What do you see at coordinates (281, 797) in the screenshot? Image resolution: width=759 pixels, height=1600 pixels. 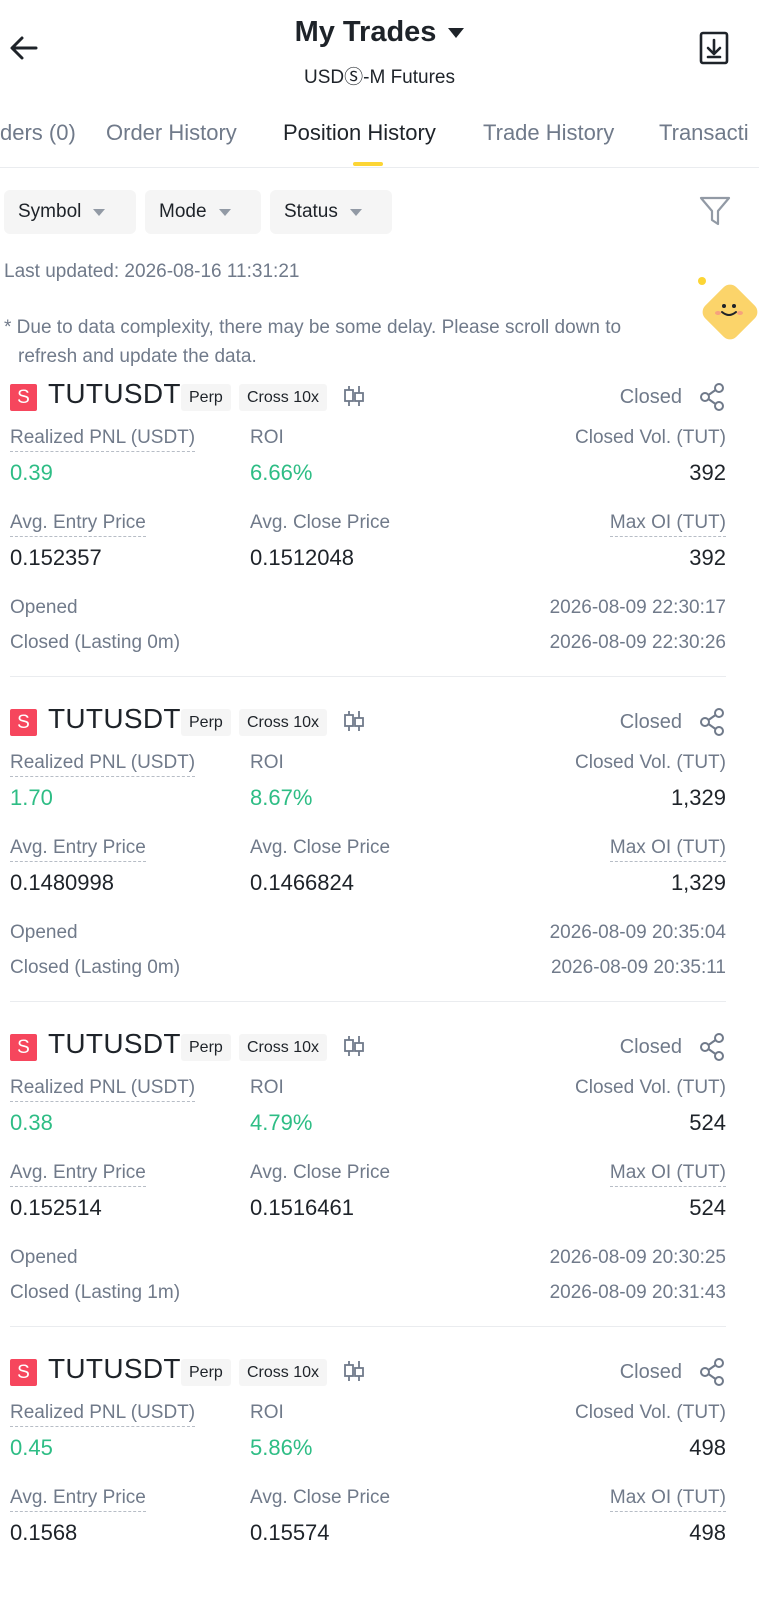 I see `roi-value: 8.67%` at bounding box center [281, 797].